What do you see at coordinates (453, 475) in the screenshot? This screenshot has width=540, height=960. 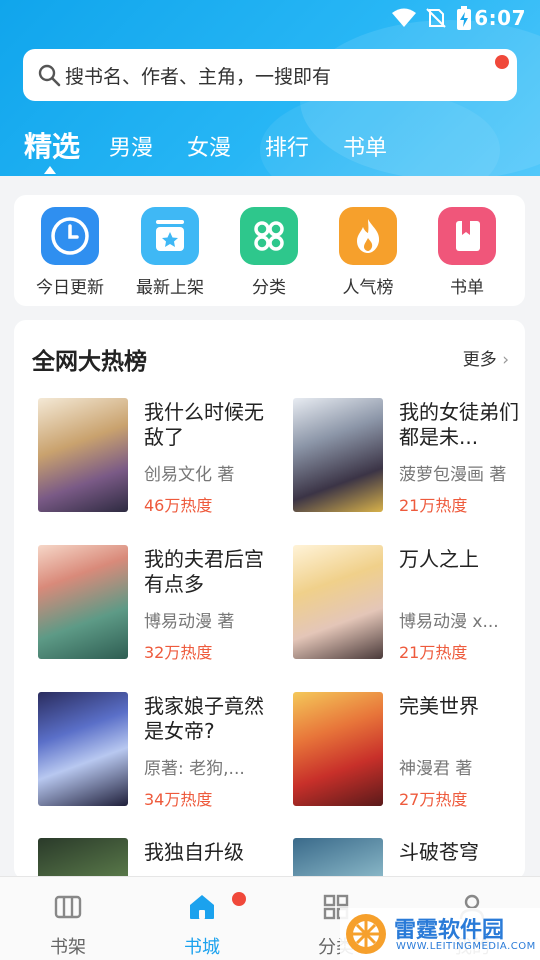 I see `book-author: 菠萝包漫画 著` at bounding box center [453, 475].